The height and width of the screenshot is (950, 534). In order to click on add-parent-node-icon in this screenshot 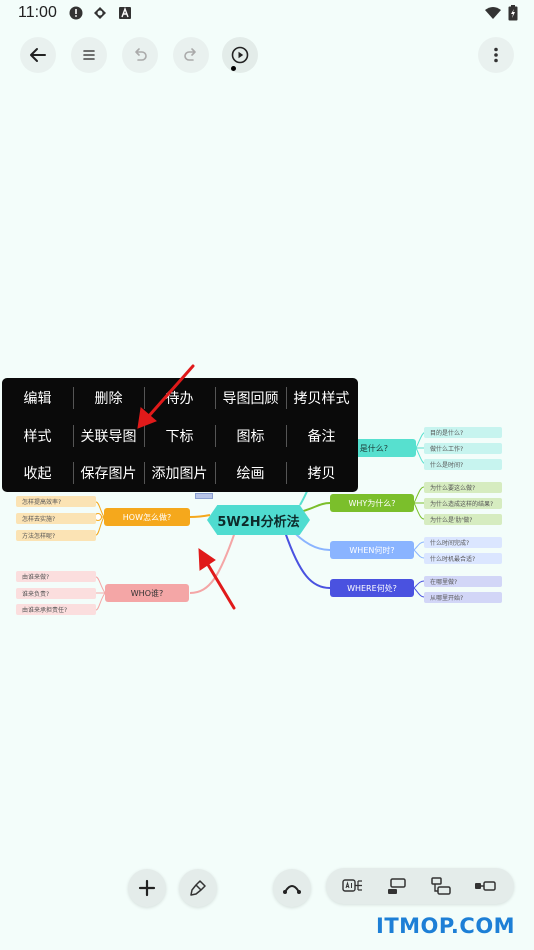, I will do `click(397, 886)`.